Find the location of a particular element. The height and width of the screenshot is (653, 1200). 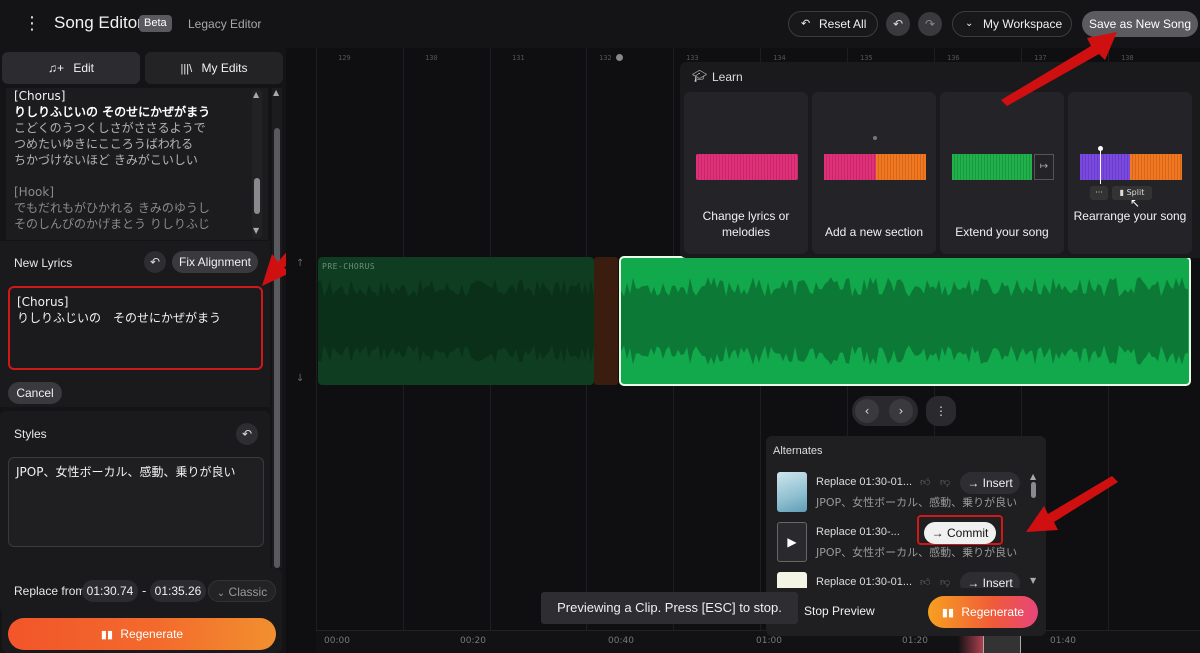

tab-my-edits: |||\ My Edits is located at coordinates (214, 68).